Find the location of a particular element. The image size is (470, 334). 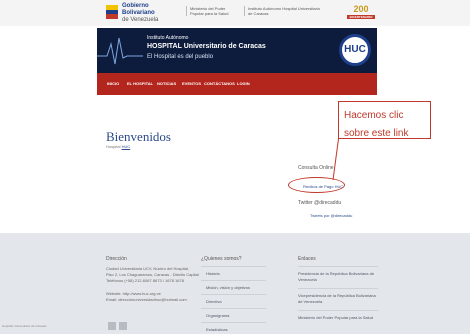

footer-enlaces-title: Enlaces is located at coordinates (307, 259).